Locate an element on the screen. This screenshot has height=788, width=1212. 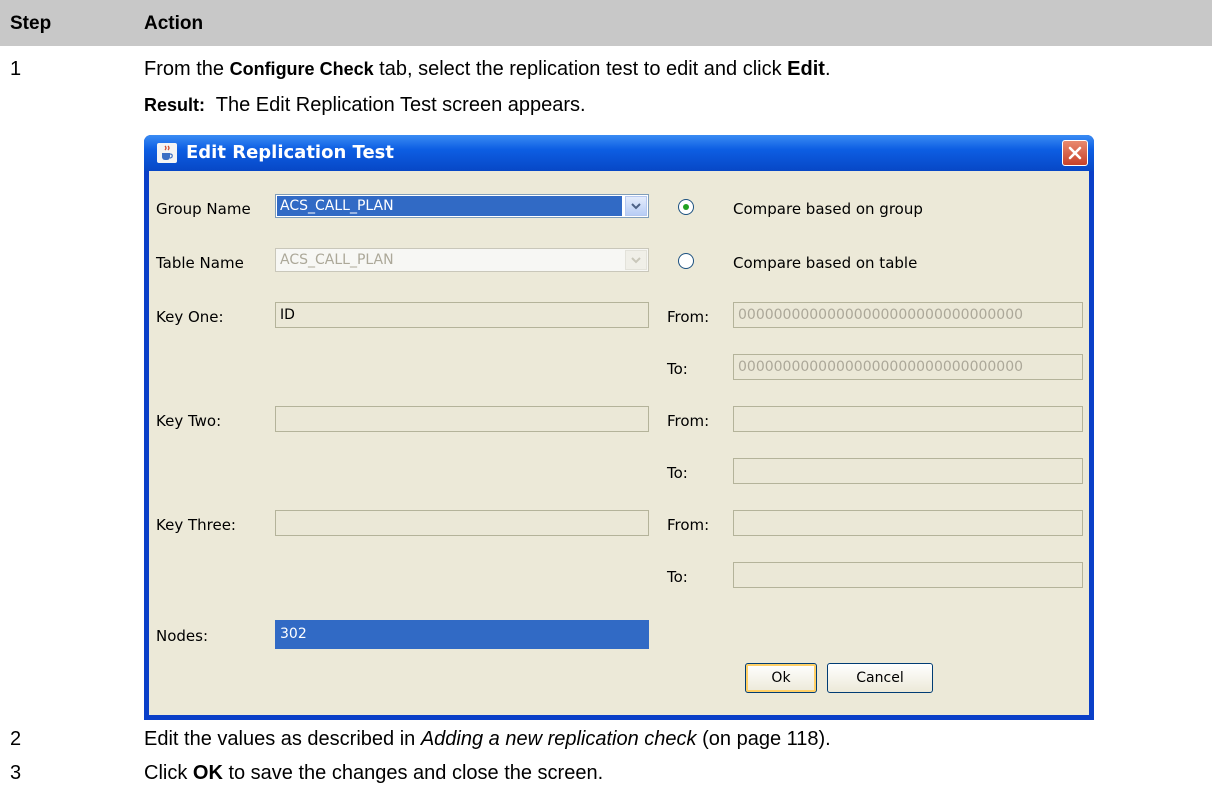
cross-reference-link: Adding a new replication check is located at coordinates (559, 739).